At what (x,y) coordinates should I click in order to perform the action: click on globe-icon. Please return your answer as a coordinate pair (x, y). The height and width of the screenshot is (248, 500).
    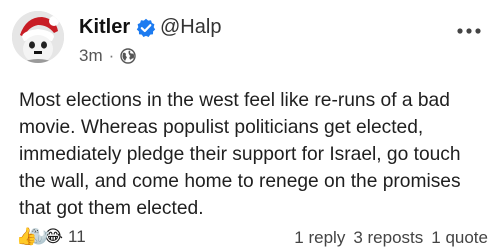
    Looking at the image, I should click on (128, 56).